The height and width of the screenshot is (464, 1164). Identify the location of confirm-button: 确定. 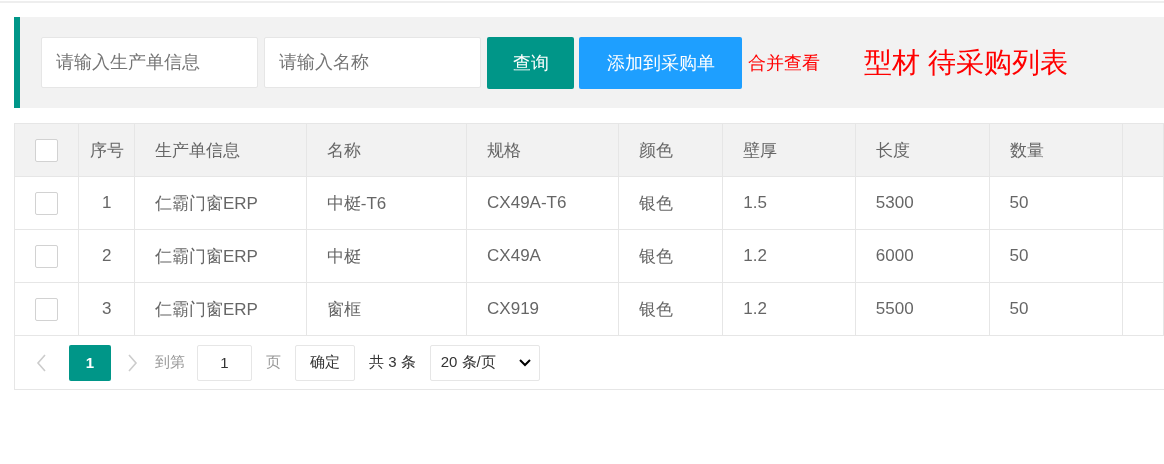
(325, 362).